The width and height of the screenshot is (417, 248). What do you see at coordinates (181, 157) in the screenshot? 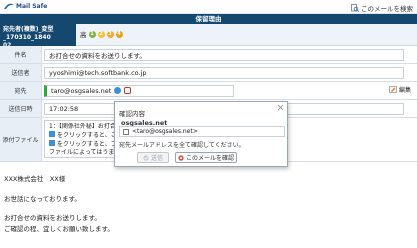
I see `cancel-icon` at bounding box center [181, 157].